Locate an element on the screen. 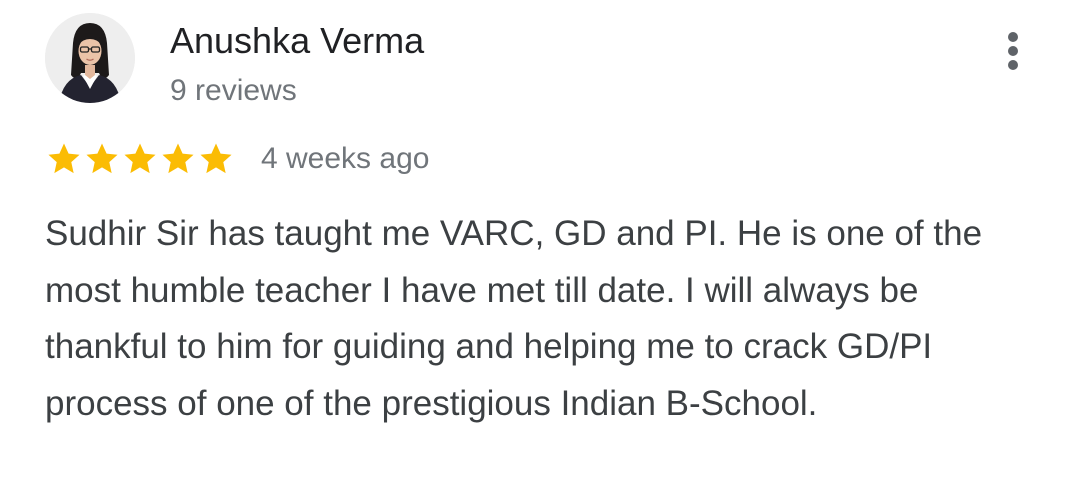 Image resolution: width=1080 pixels, height=491 pixels. more-options-button is located at coordinates (1013, 51).